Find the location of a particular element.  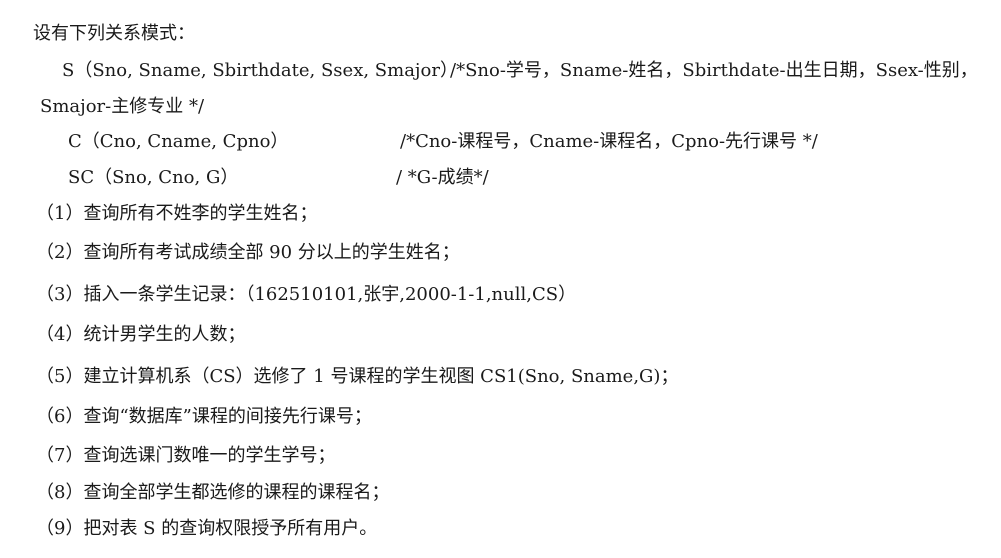

schema-c-definition: C（Cno, Cname, Cpno） is located at coordinates (178, 141).